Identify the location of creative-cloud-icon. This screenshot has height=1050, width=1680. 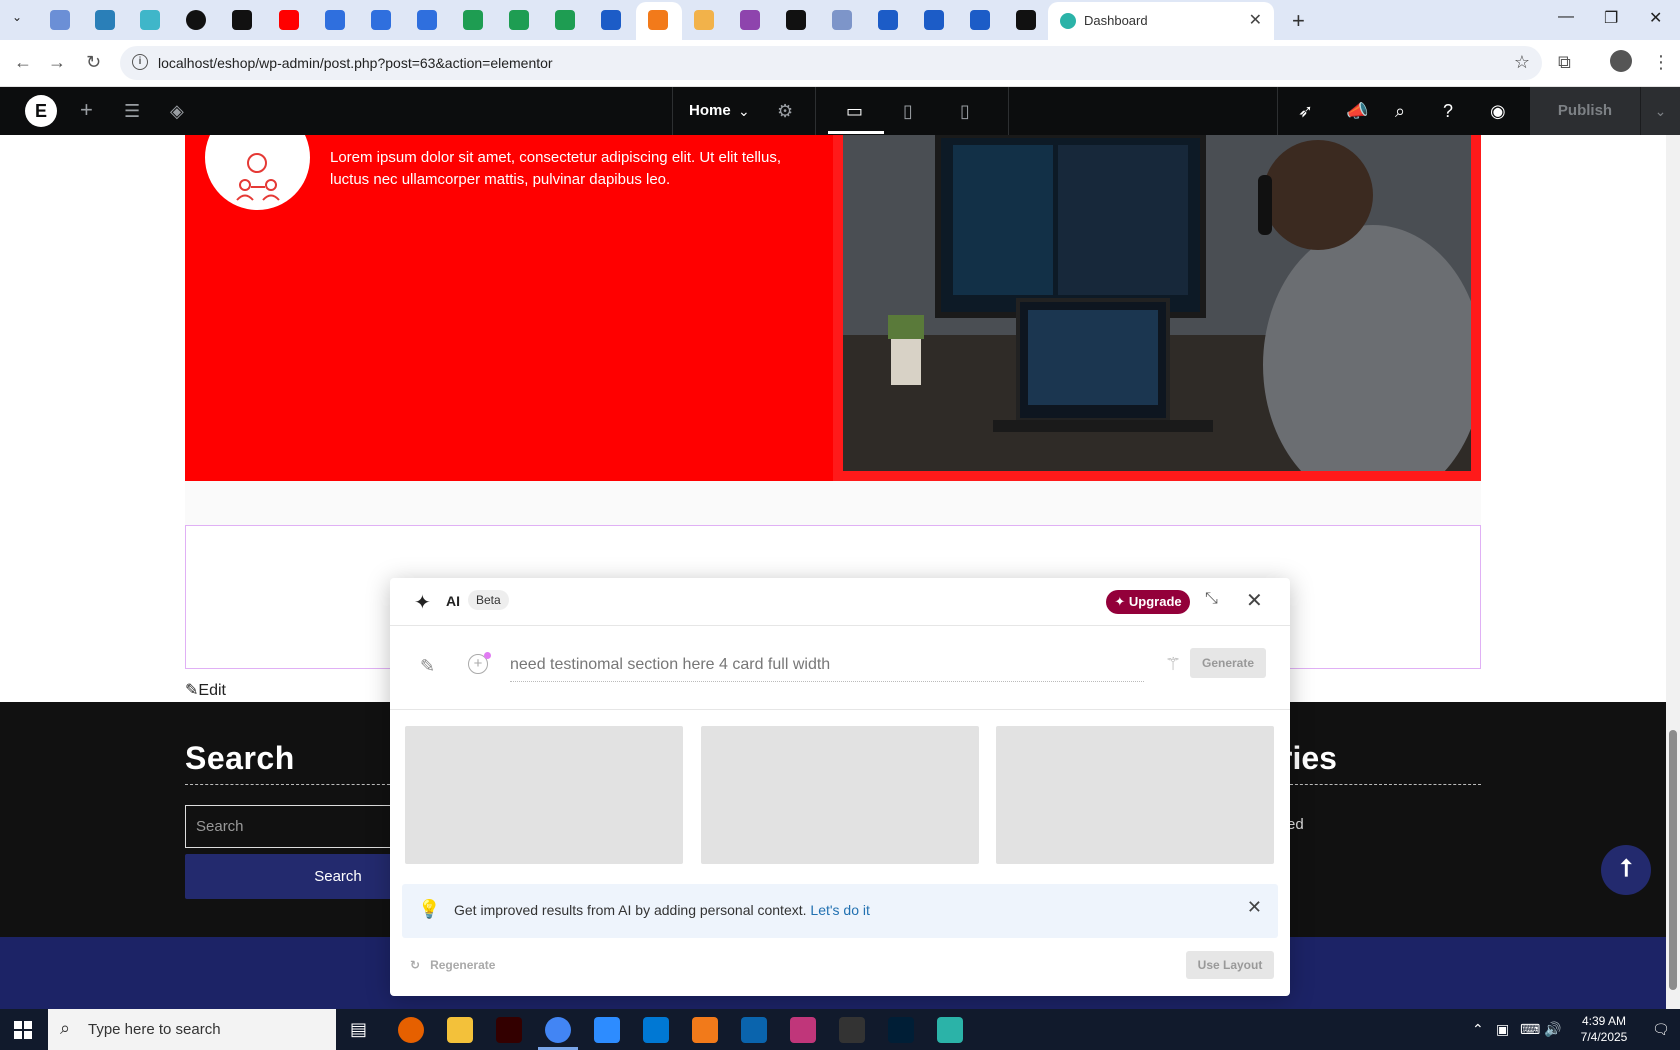
(803, 1030).